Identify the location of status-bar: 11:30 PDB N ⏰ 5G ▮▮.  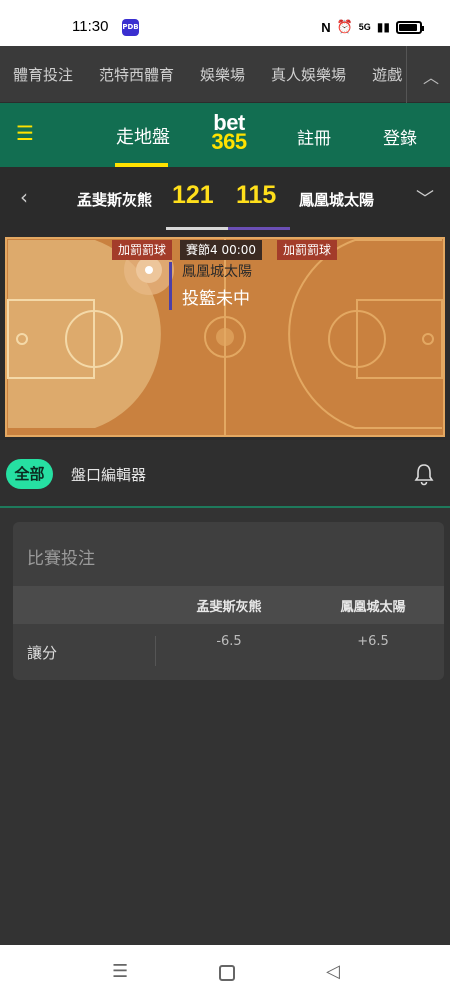
(225, 23).